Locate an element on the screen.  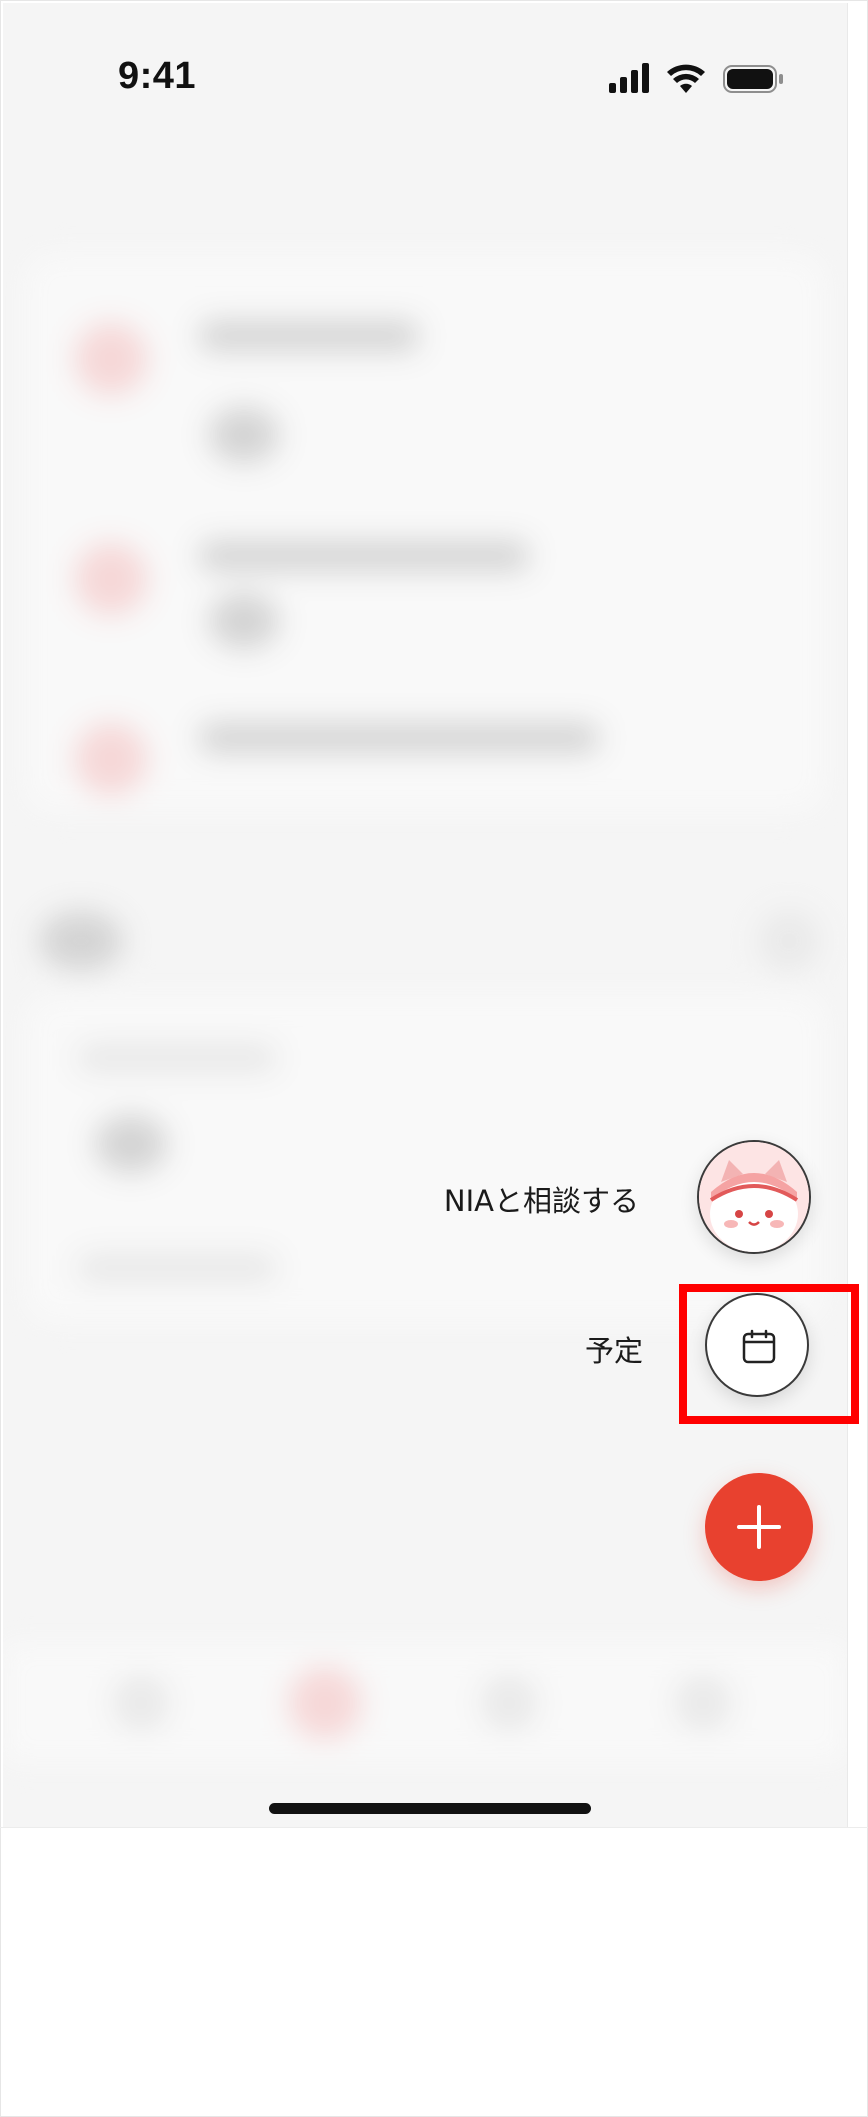
plus-icon is located at coordinates (759, 1527).